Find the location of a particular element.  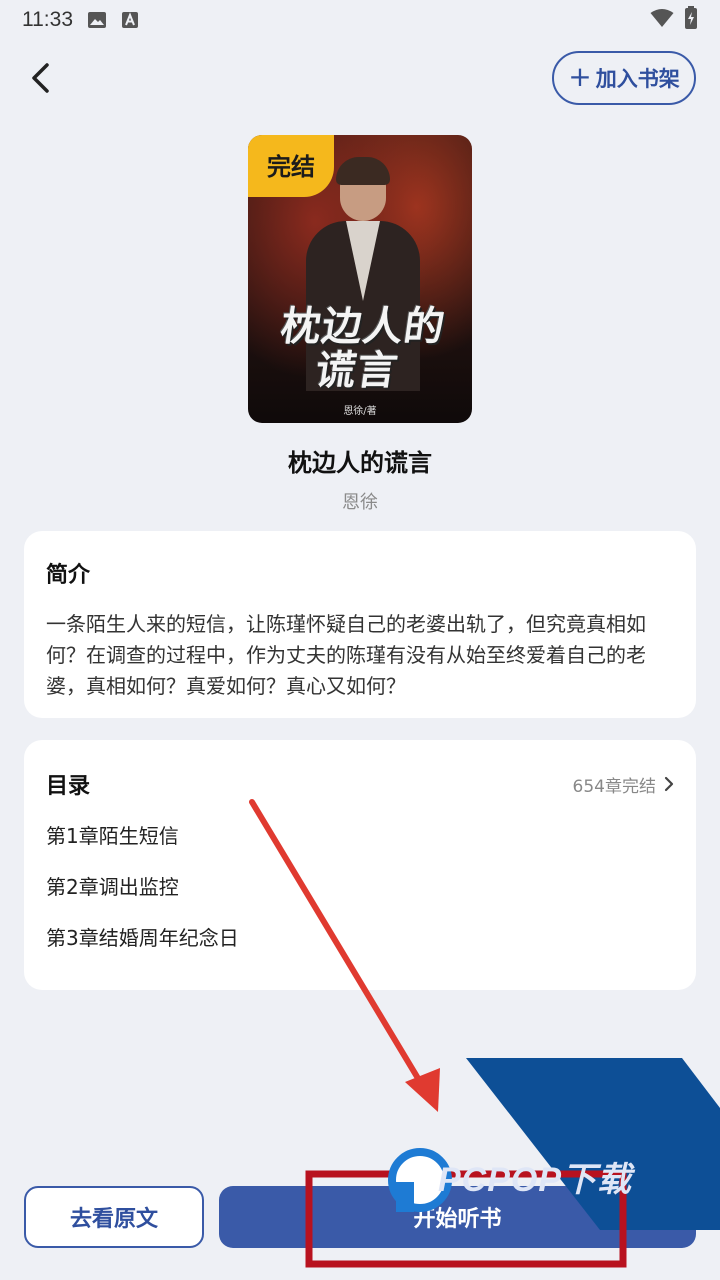

status-time: 11:33 is located at coordinates (47, 19).